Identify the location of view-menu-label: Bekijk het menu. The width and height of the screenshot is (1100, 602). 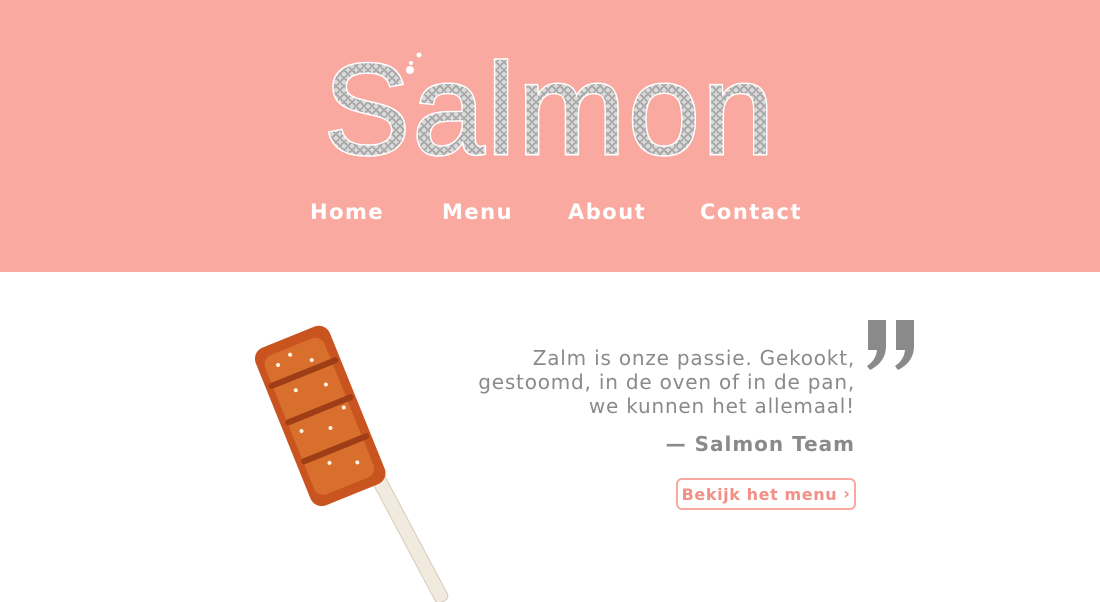
(759, 494).